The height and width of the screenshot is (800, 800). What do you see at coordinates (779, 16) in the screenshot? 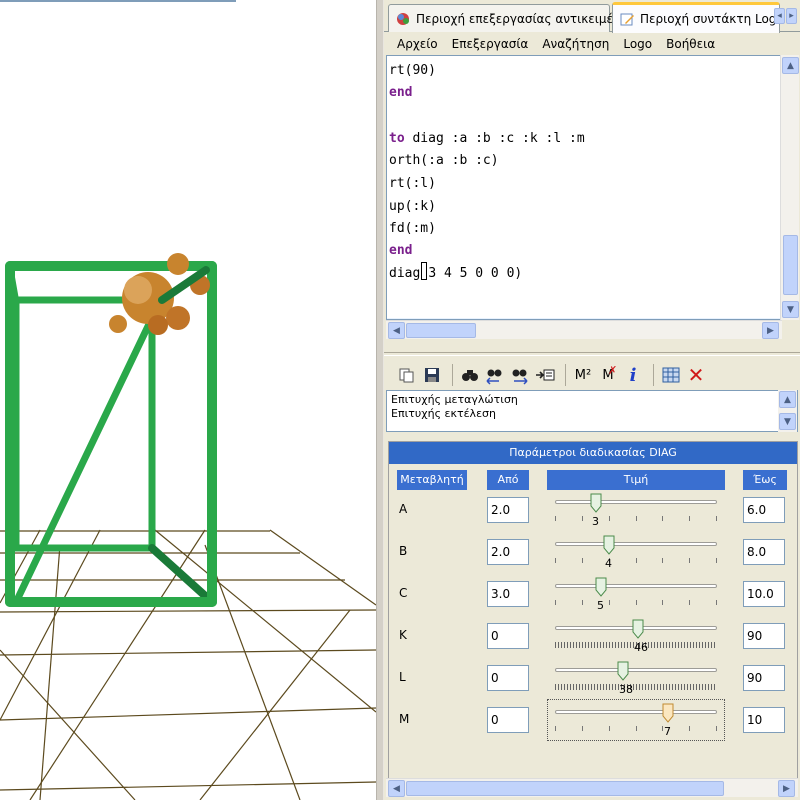
I see `tab-scroll-left-button: ◂` at bounding box center [779, 16].